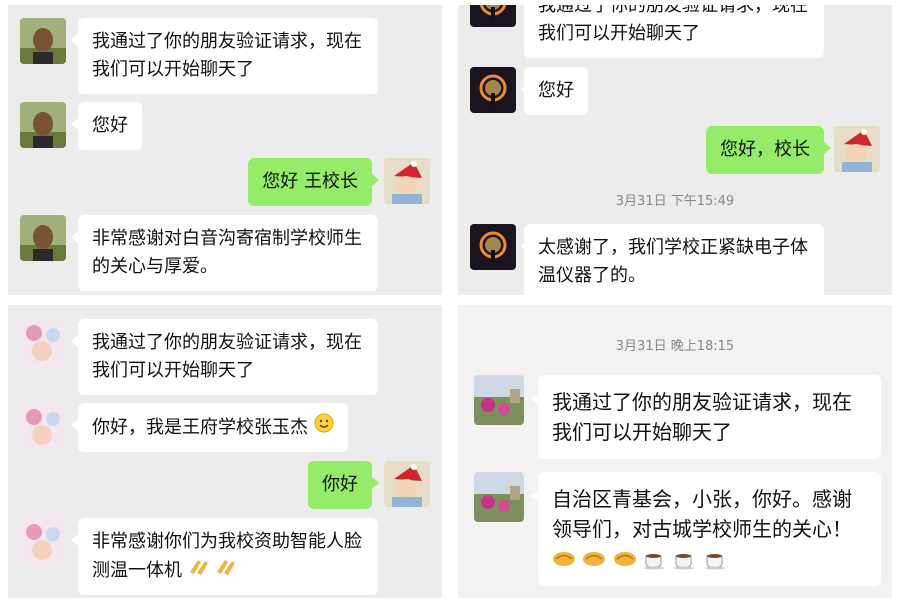 Image resolution: width=900 pixels, height=603 pixels. I want to click on message-text: 太感谢了，我们学校正紧缺电子体温仪器了的。, so click(673, 261).